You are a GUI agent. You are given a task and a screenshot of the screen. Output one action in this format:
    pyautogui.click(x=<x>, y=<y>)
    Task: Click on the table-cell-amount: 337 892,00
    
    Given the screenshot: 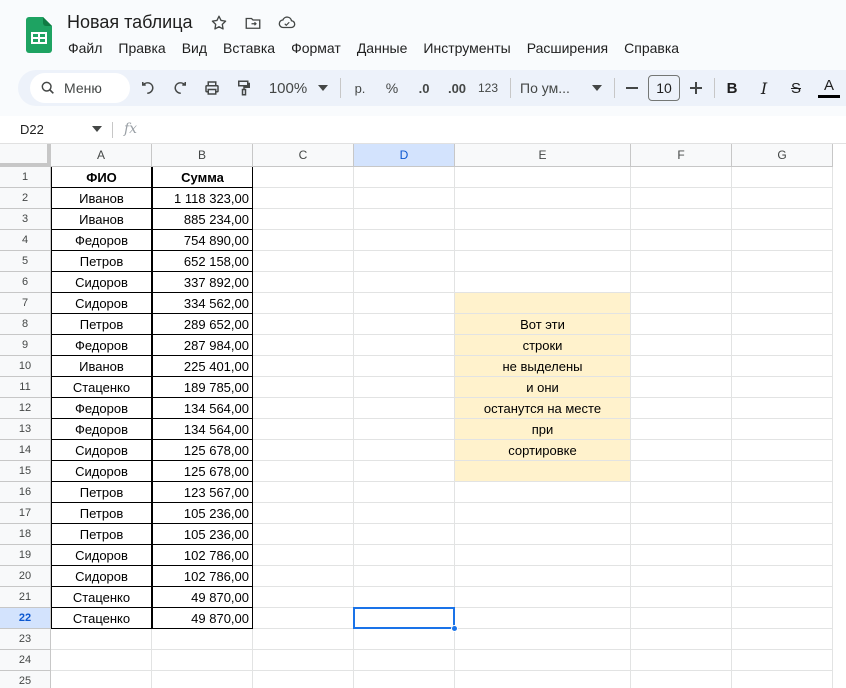 What is the action you would take?
    pyautogui.click(x=202, y=282)
    